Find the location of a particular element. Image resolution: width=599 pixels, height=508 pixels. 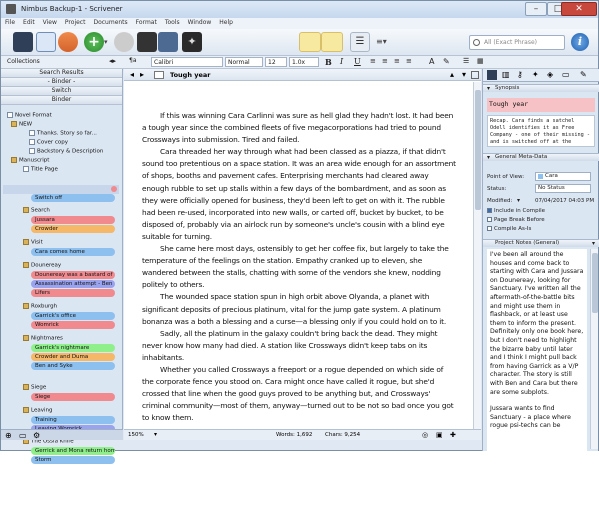

menu-help: Help is located at coordinates (226, 22).